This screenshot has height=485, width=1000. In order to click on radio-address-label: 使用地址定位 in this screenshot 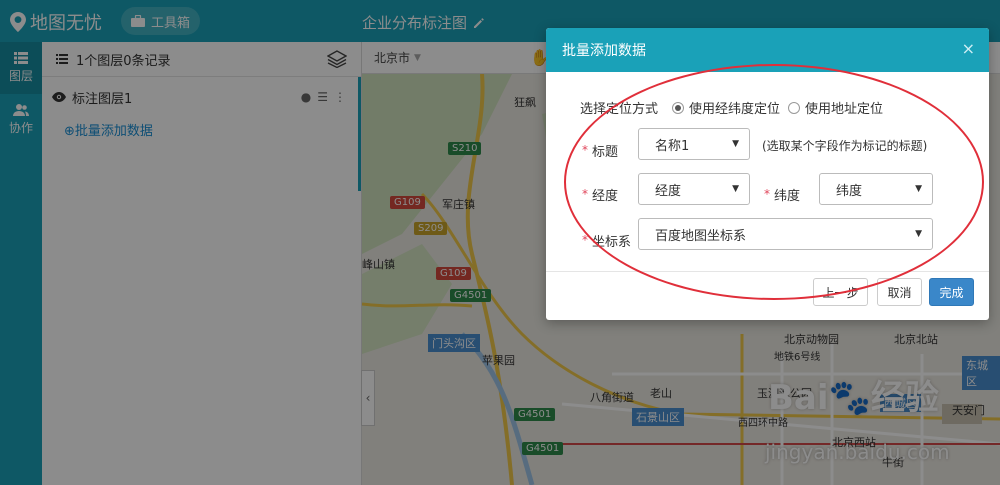, I will do `click(844, 107)`.